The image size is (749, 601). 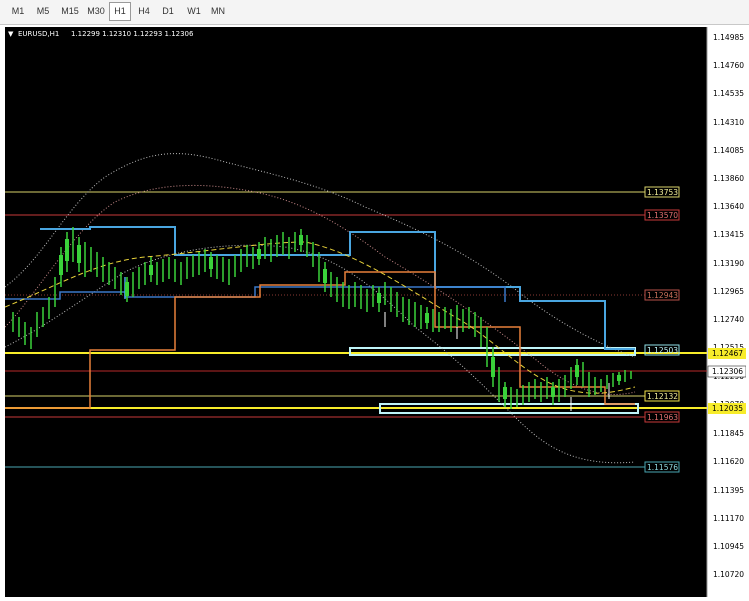 I want to click on level-label: 1.12132, so click(x=662, y=396).